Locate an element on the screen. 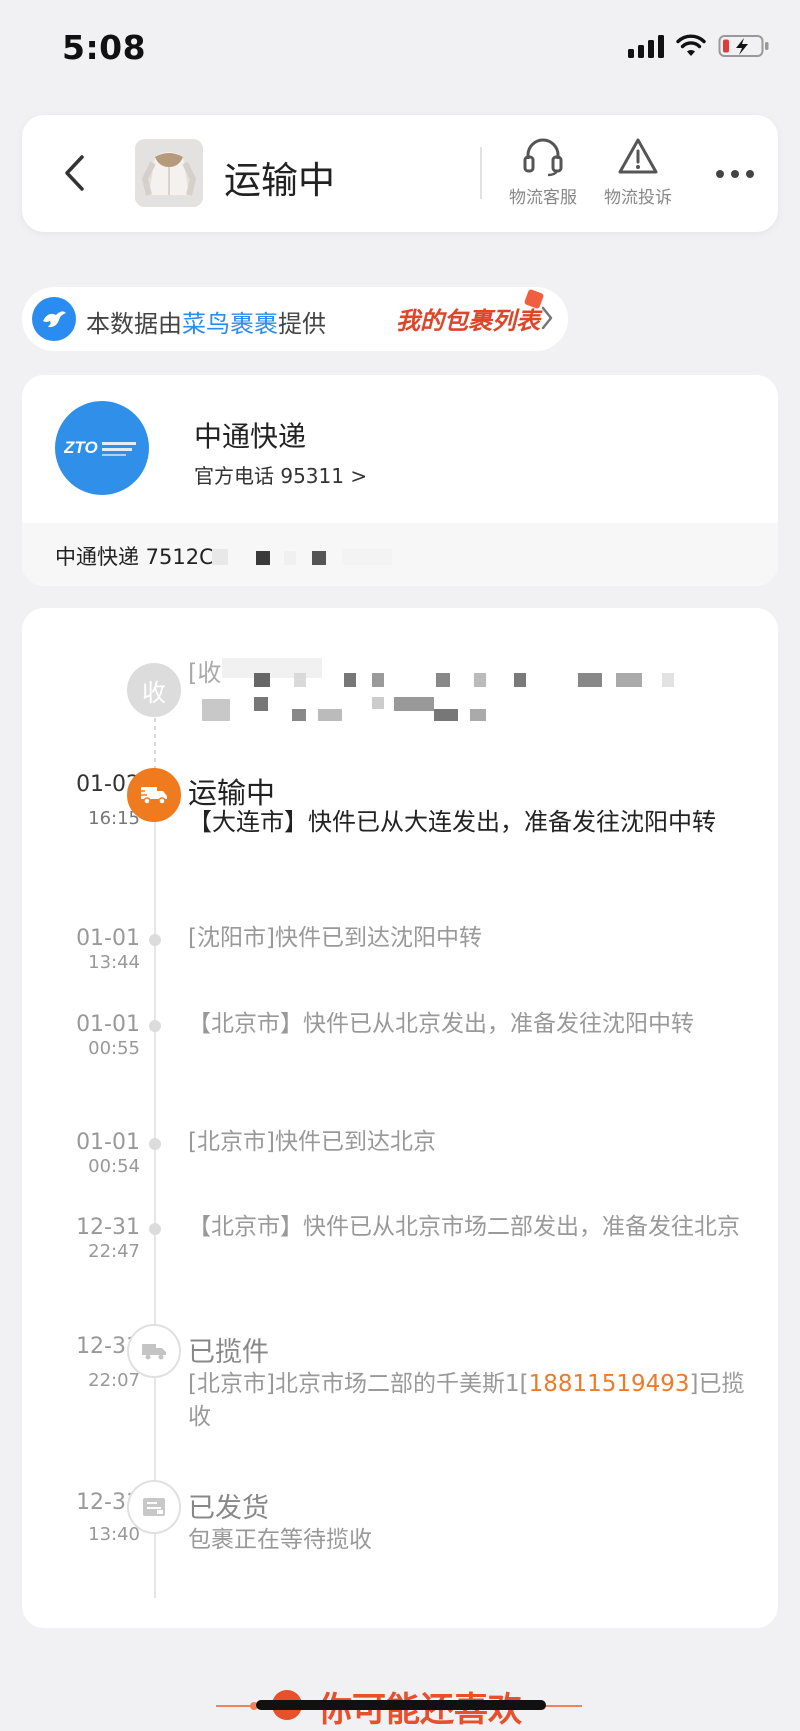 Image resolution: width=800 pixels, height=1731 pixels. warning-triangle-icon is located at coordinates (638, 156).